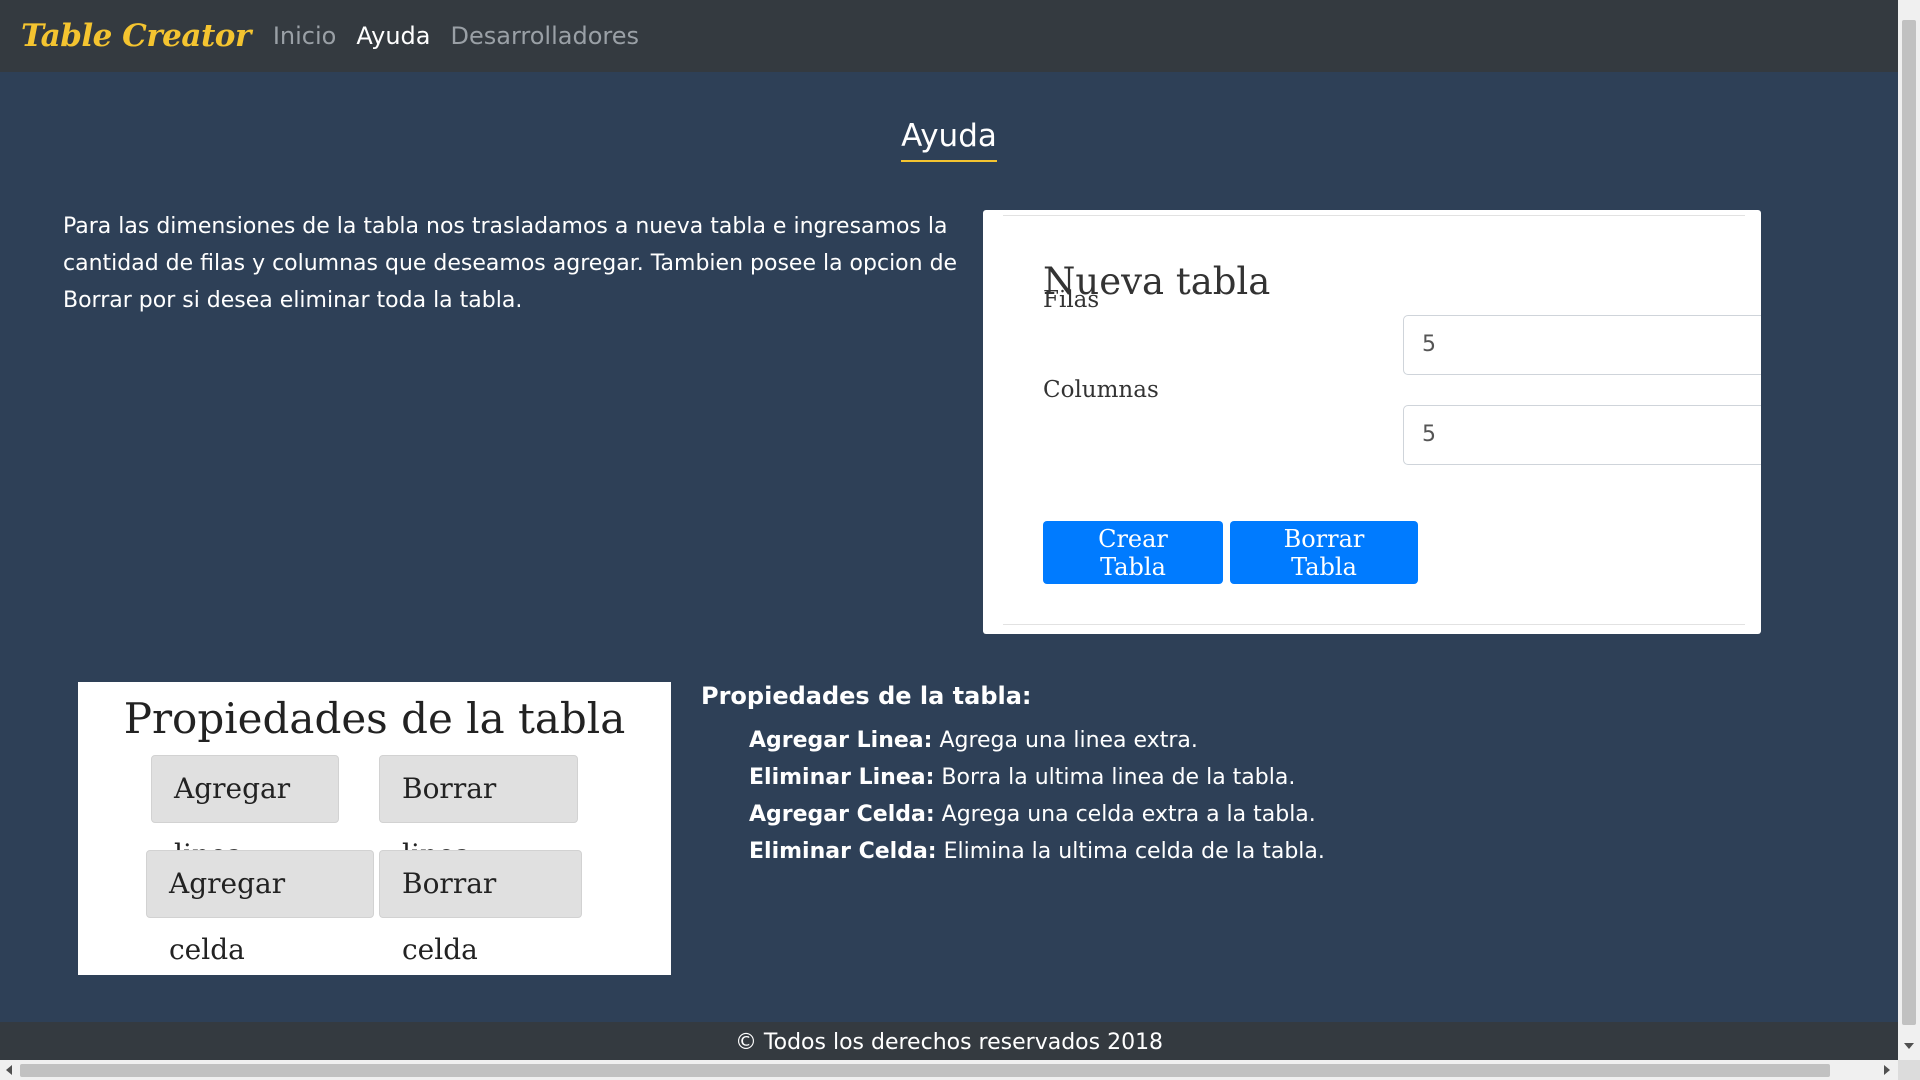 This screenshot has height=1080, width=1920. Describe the element at coordinates (842, 777) in the screenshot. I see `item-term: Eliminar Linea:` at that location.